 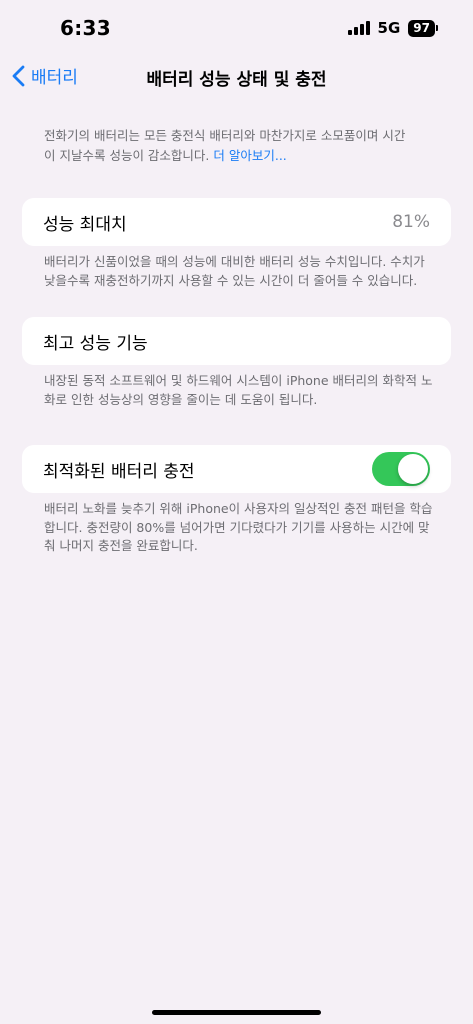 What do you see at coordinates (236, 469) in the screenshot?
I see `optimized-charging-row: 최적화된 배터리 충전` at bounding box center [236, 469].